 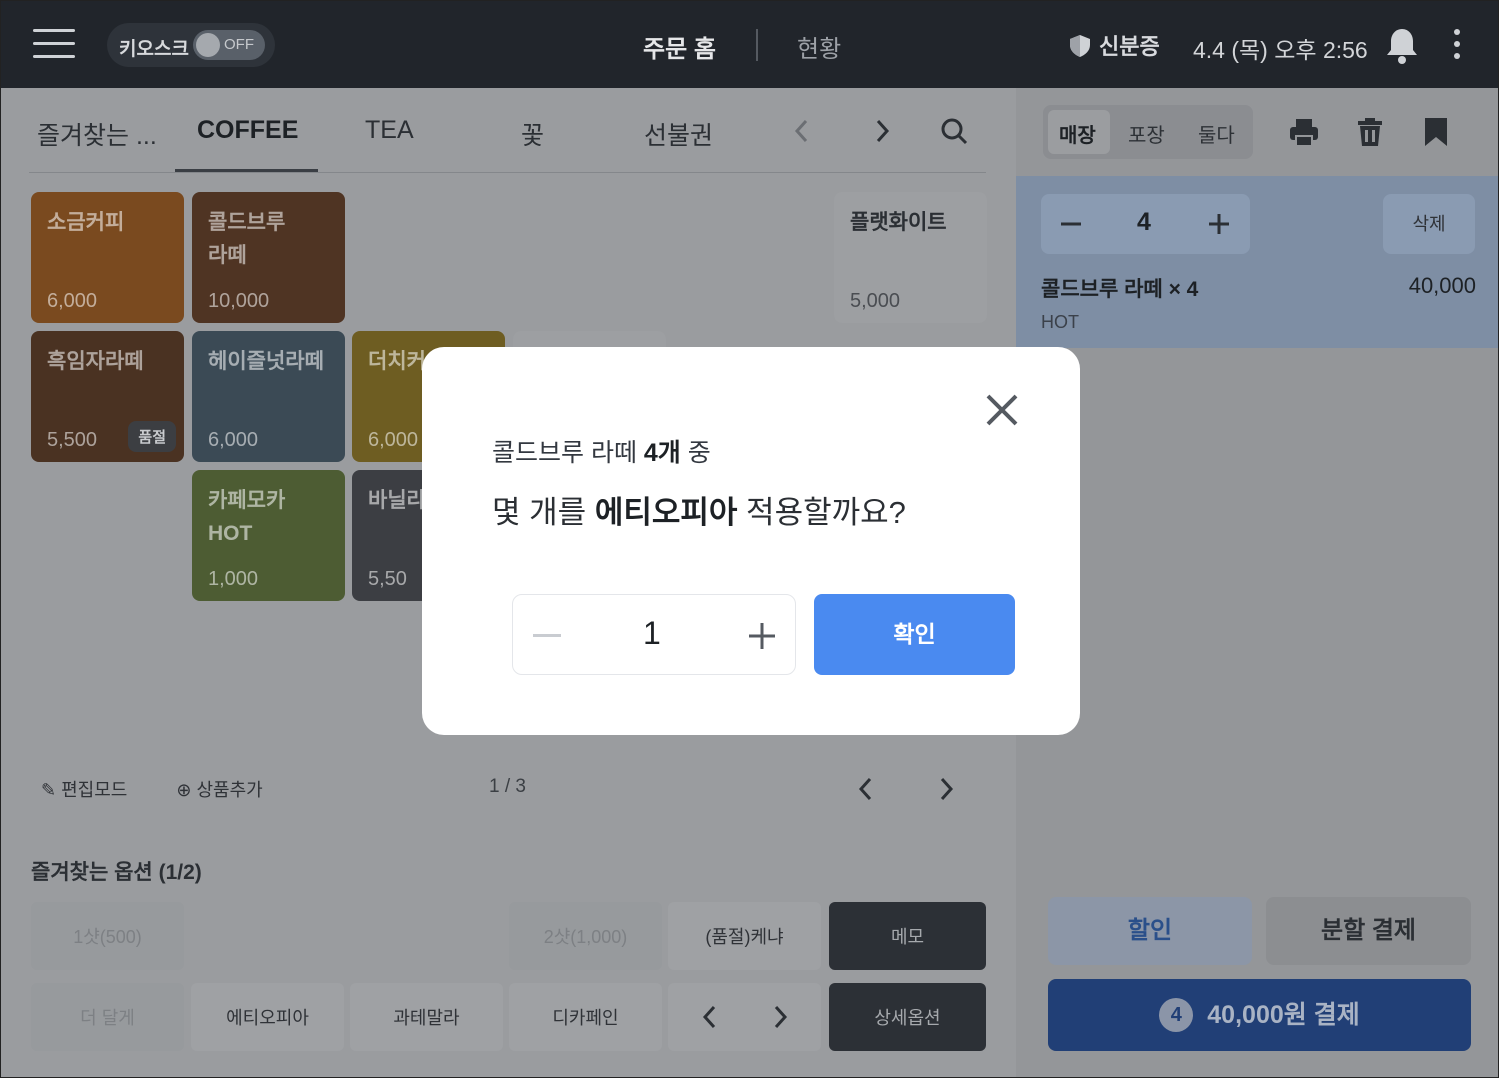 I want to click on tab-tea: TEA, so click(x=389, y=130).